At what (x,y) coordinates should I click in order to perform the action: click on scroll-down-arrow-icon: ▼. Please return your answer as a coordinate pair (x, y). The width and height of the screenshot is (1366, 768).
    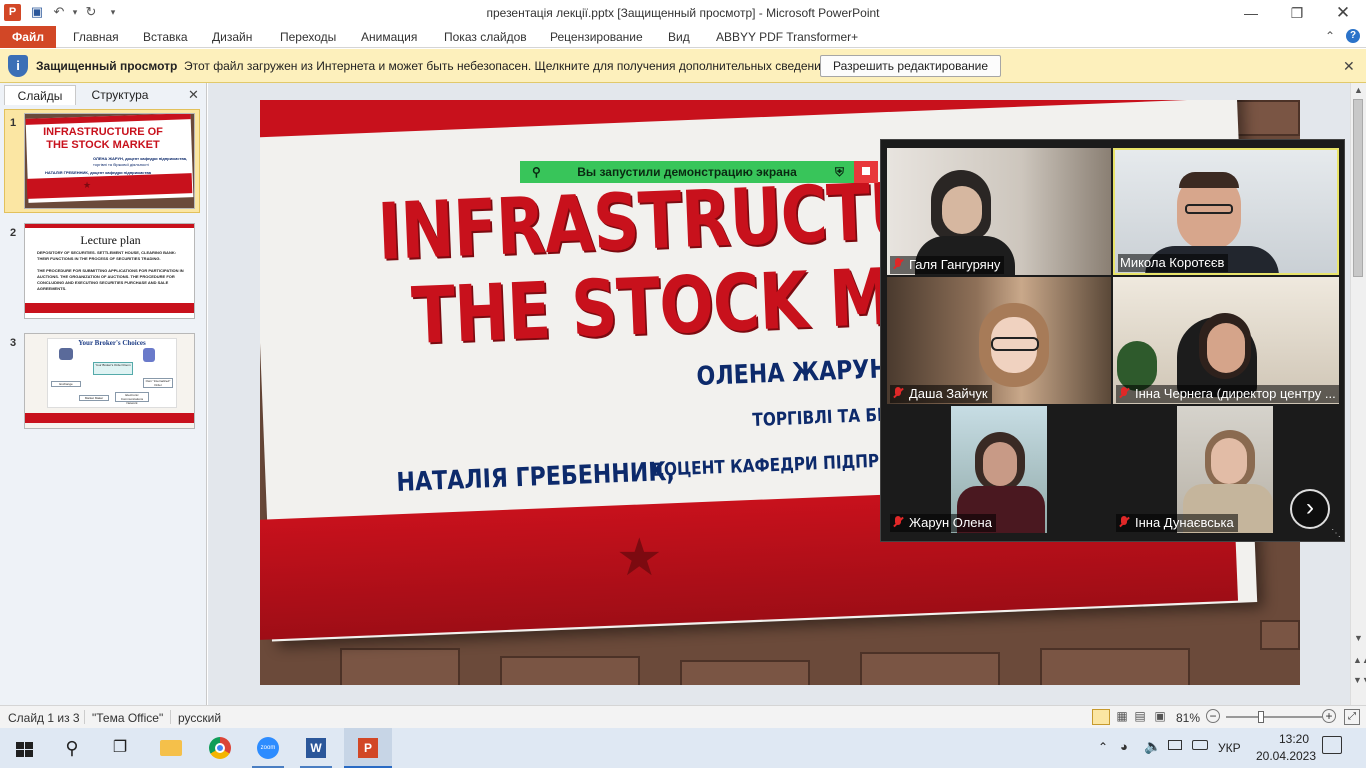
    Looking at the image, I should click on (1358, 638).